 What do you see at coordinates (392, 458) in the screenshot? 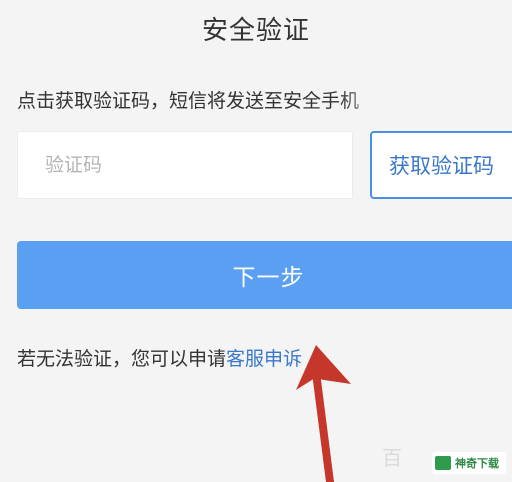
I see `watermark-ghost-text: 百` at bounding box center [392, 458].